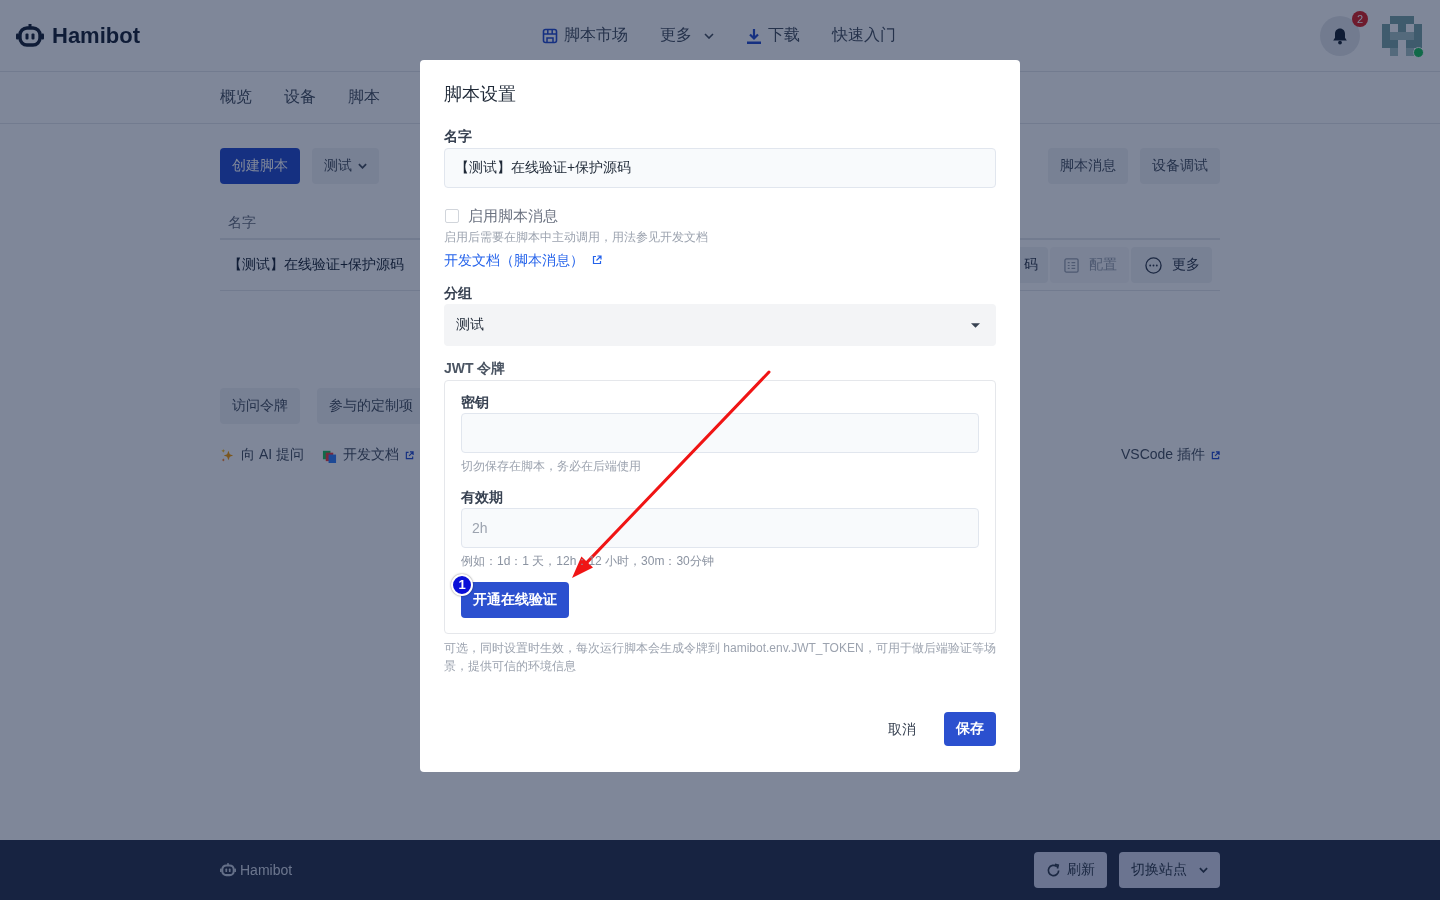  I want to click on bell-icon, so click(1340, 35).